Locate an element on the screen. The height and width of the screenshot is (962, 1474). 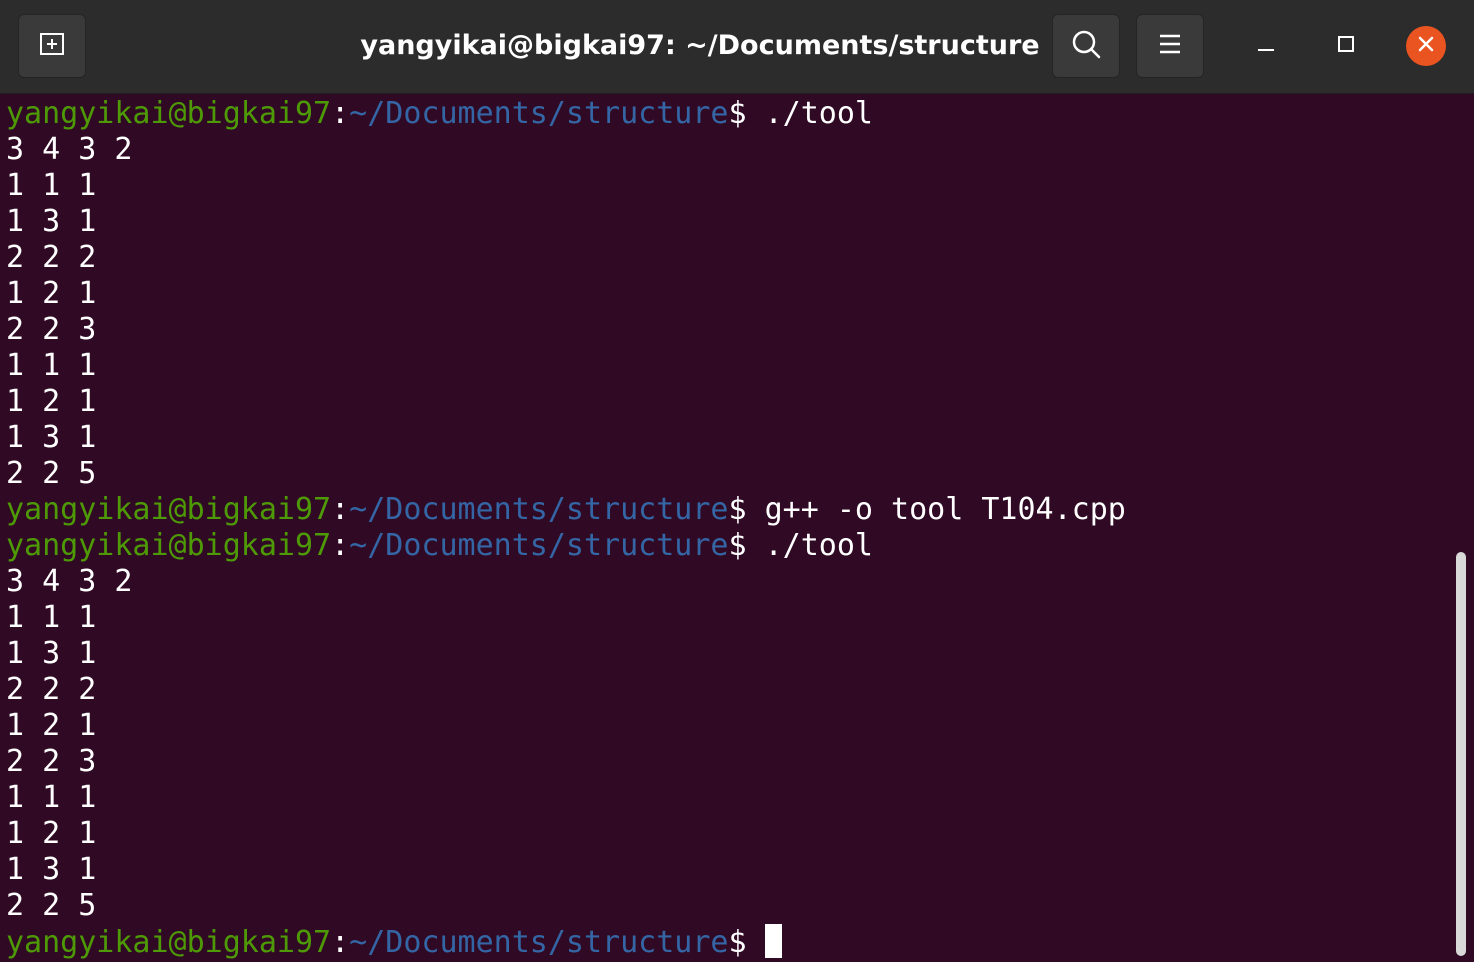
command-text is located at coordinates (756, 942).